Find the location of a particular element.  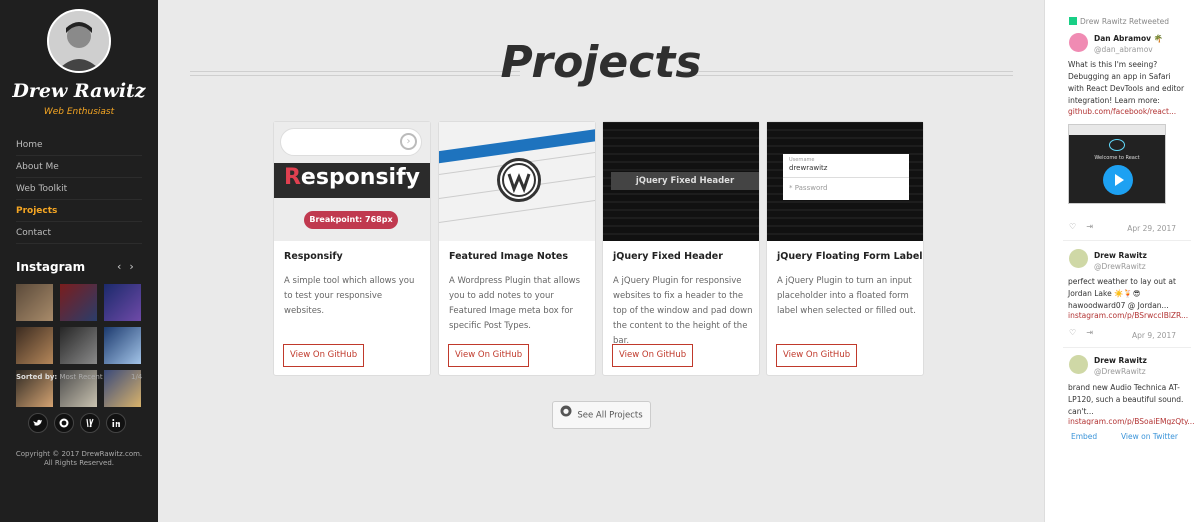

password-placeholder: * Password is located at coordinates (808, 188).